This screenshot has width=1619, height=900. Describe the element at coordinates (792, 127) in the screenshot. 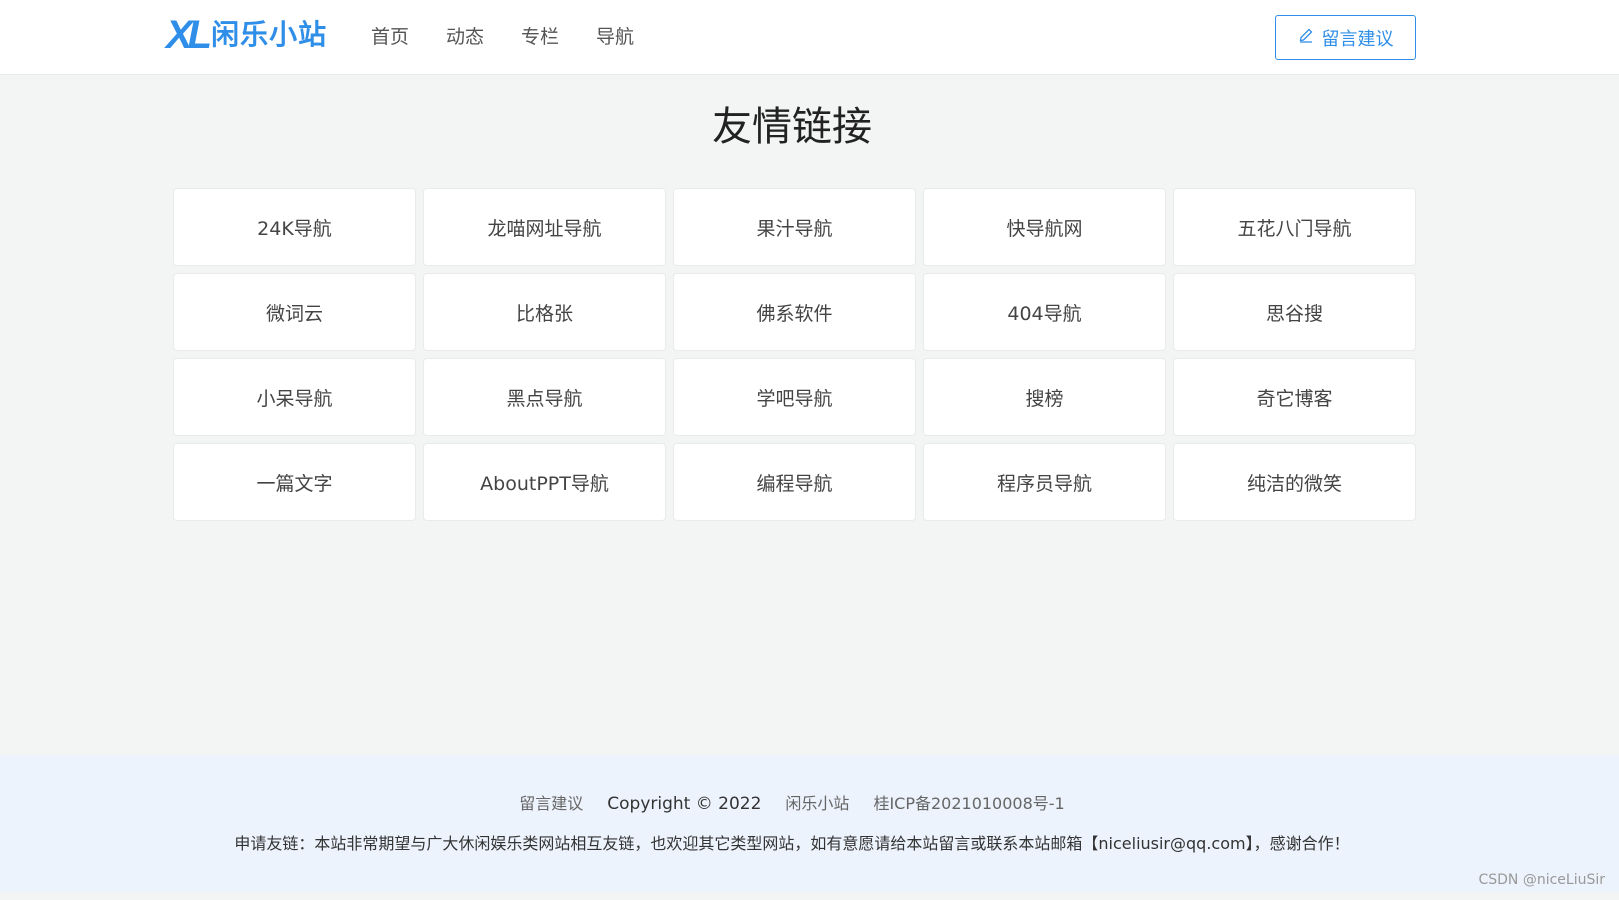

I see `page-title: 友情链接` at that location.